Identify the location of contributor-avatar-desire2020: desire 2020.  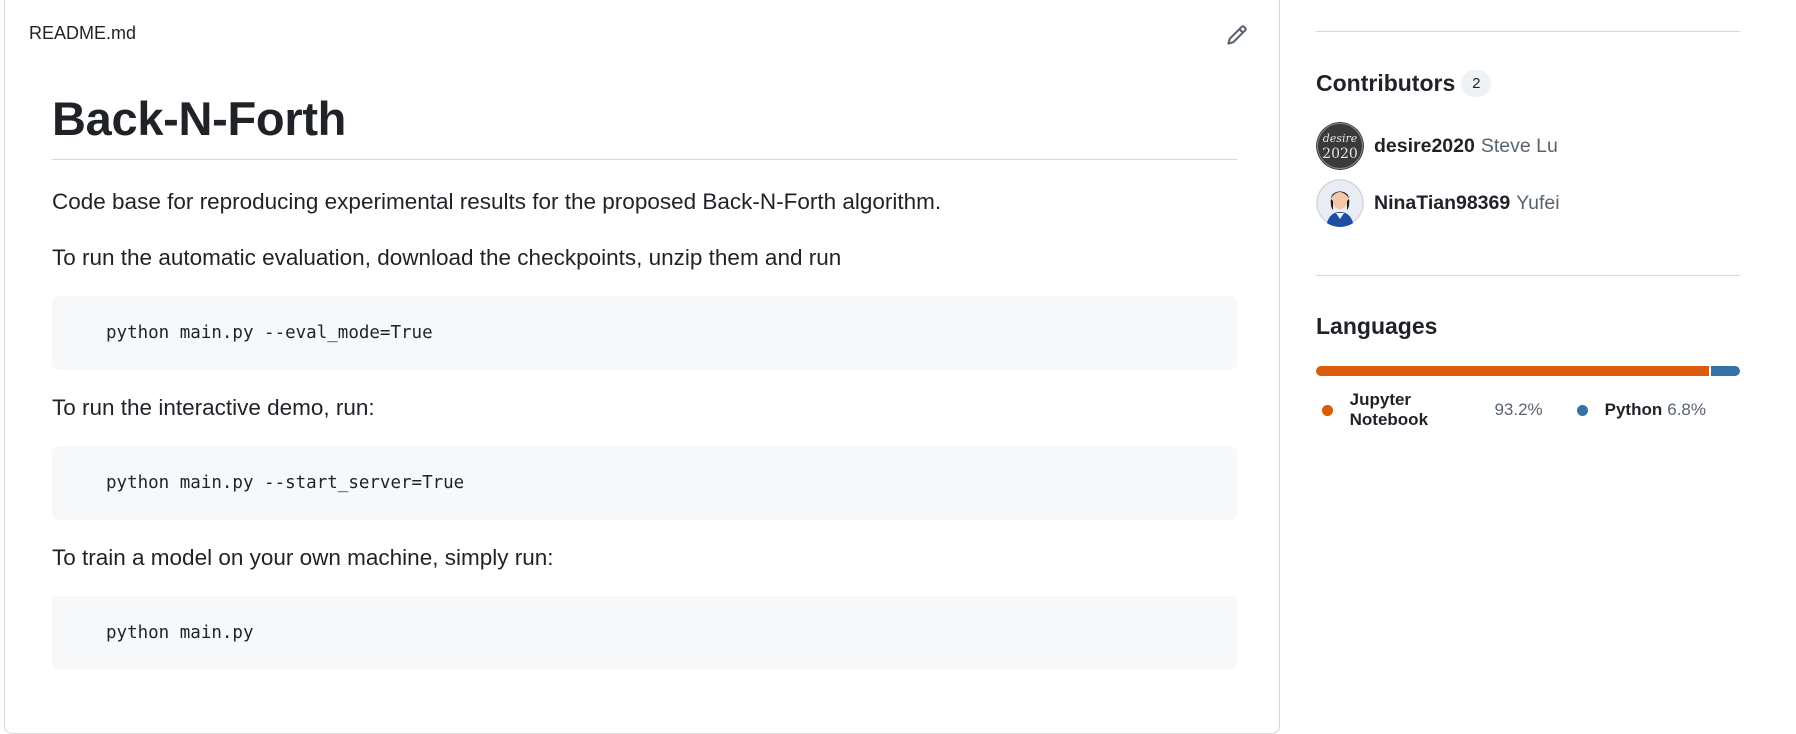
(1340, 146).